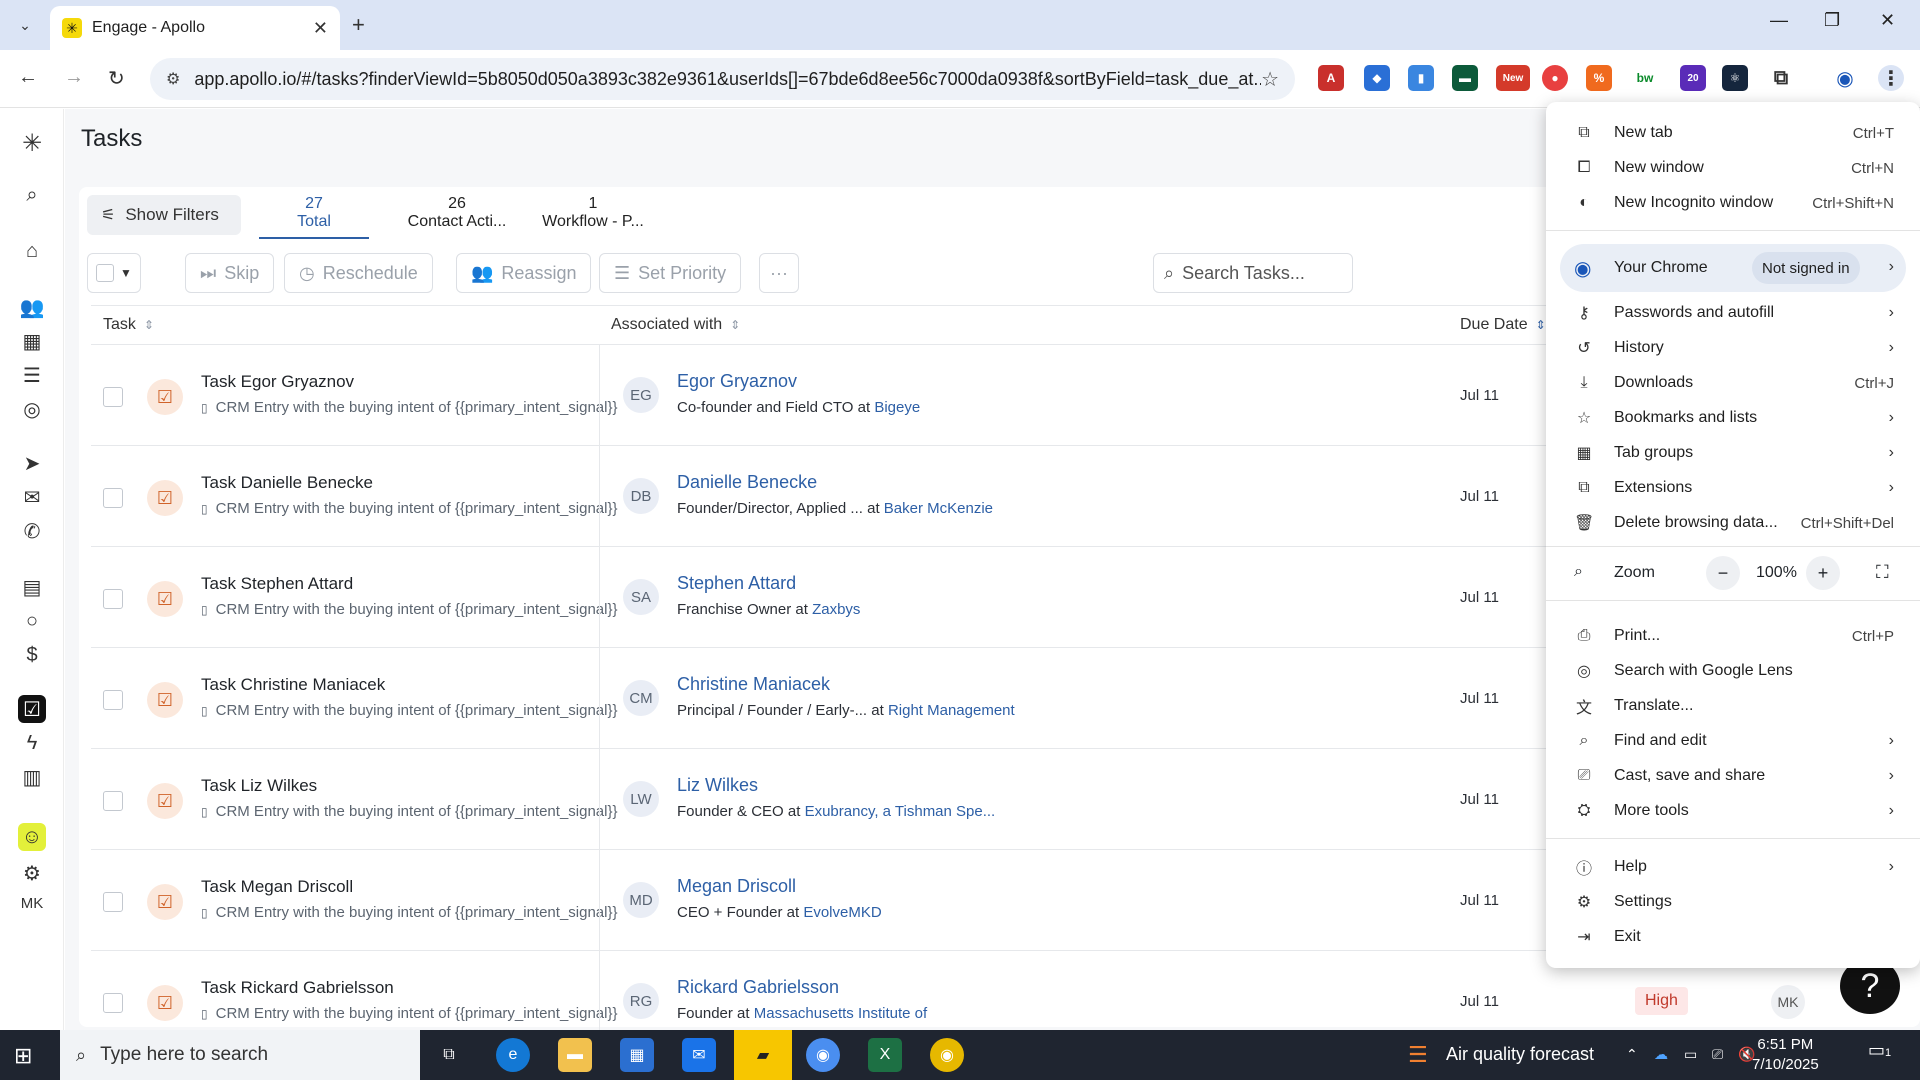 This screenshot has height=1080, width=1920. What do you see at coordinates (230, 273) in the screenshot?
I see `skip-button: ⏭ Skip` at bounding box center [230, 273].